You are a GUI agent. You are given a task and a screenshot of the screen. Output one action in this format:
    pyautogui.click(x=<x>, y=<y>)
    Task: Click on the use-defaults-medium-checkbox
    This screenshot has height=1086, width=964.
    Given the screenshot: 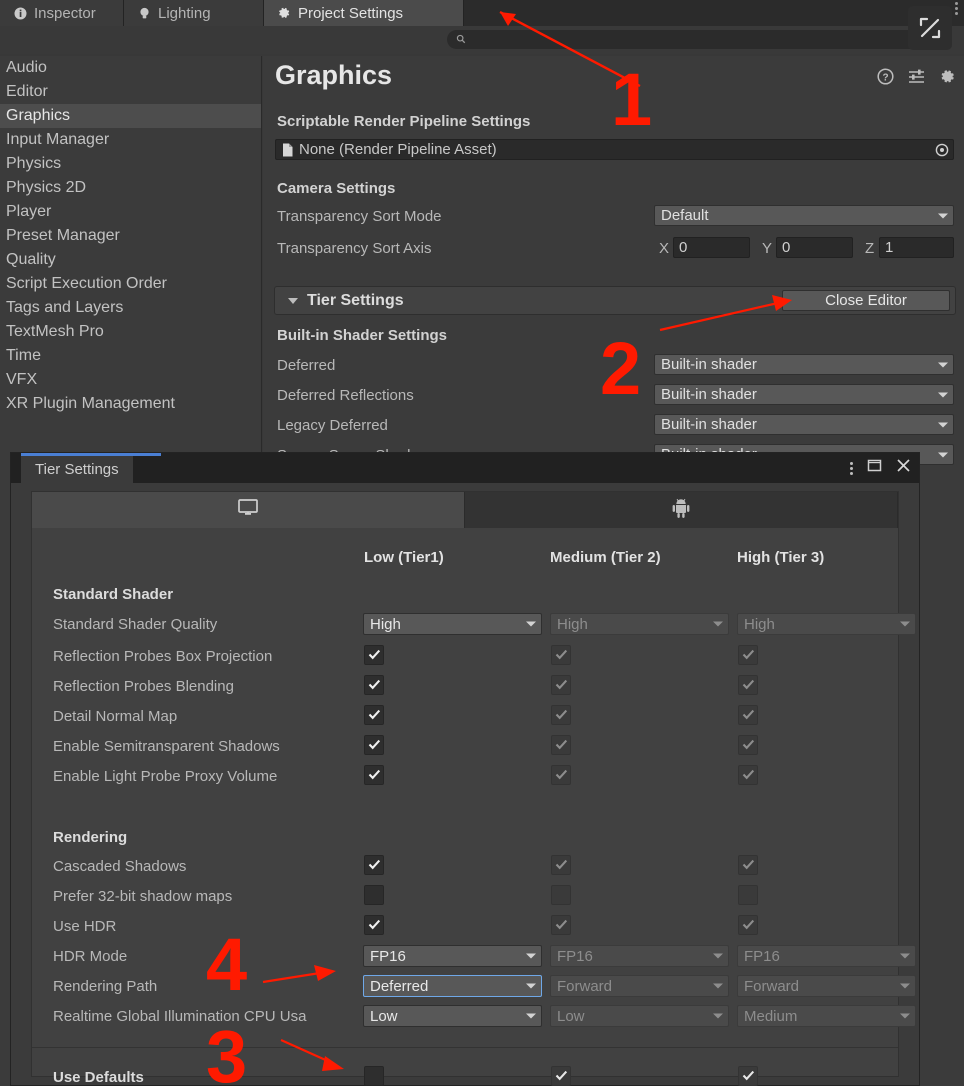 What is the action you would take?
    pyautogui.click(x=561, y=1076)
    